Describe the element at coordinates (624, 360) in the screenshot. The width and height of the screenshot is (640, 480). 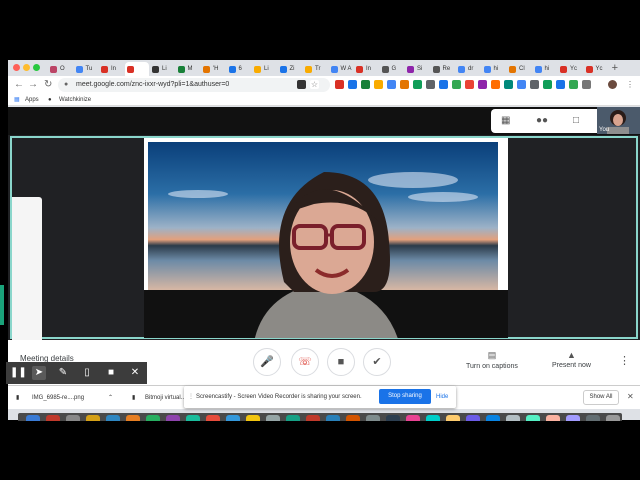
I see `more-options-icon: ⋮` at that location.